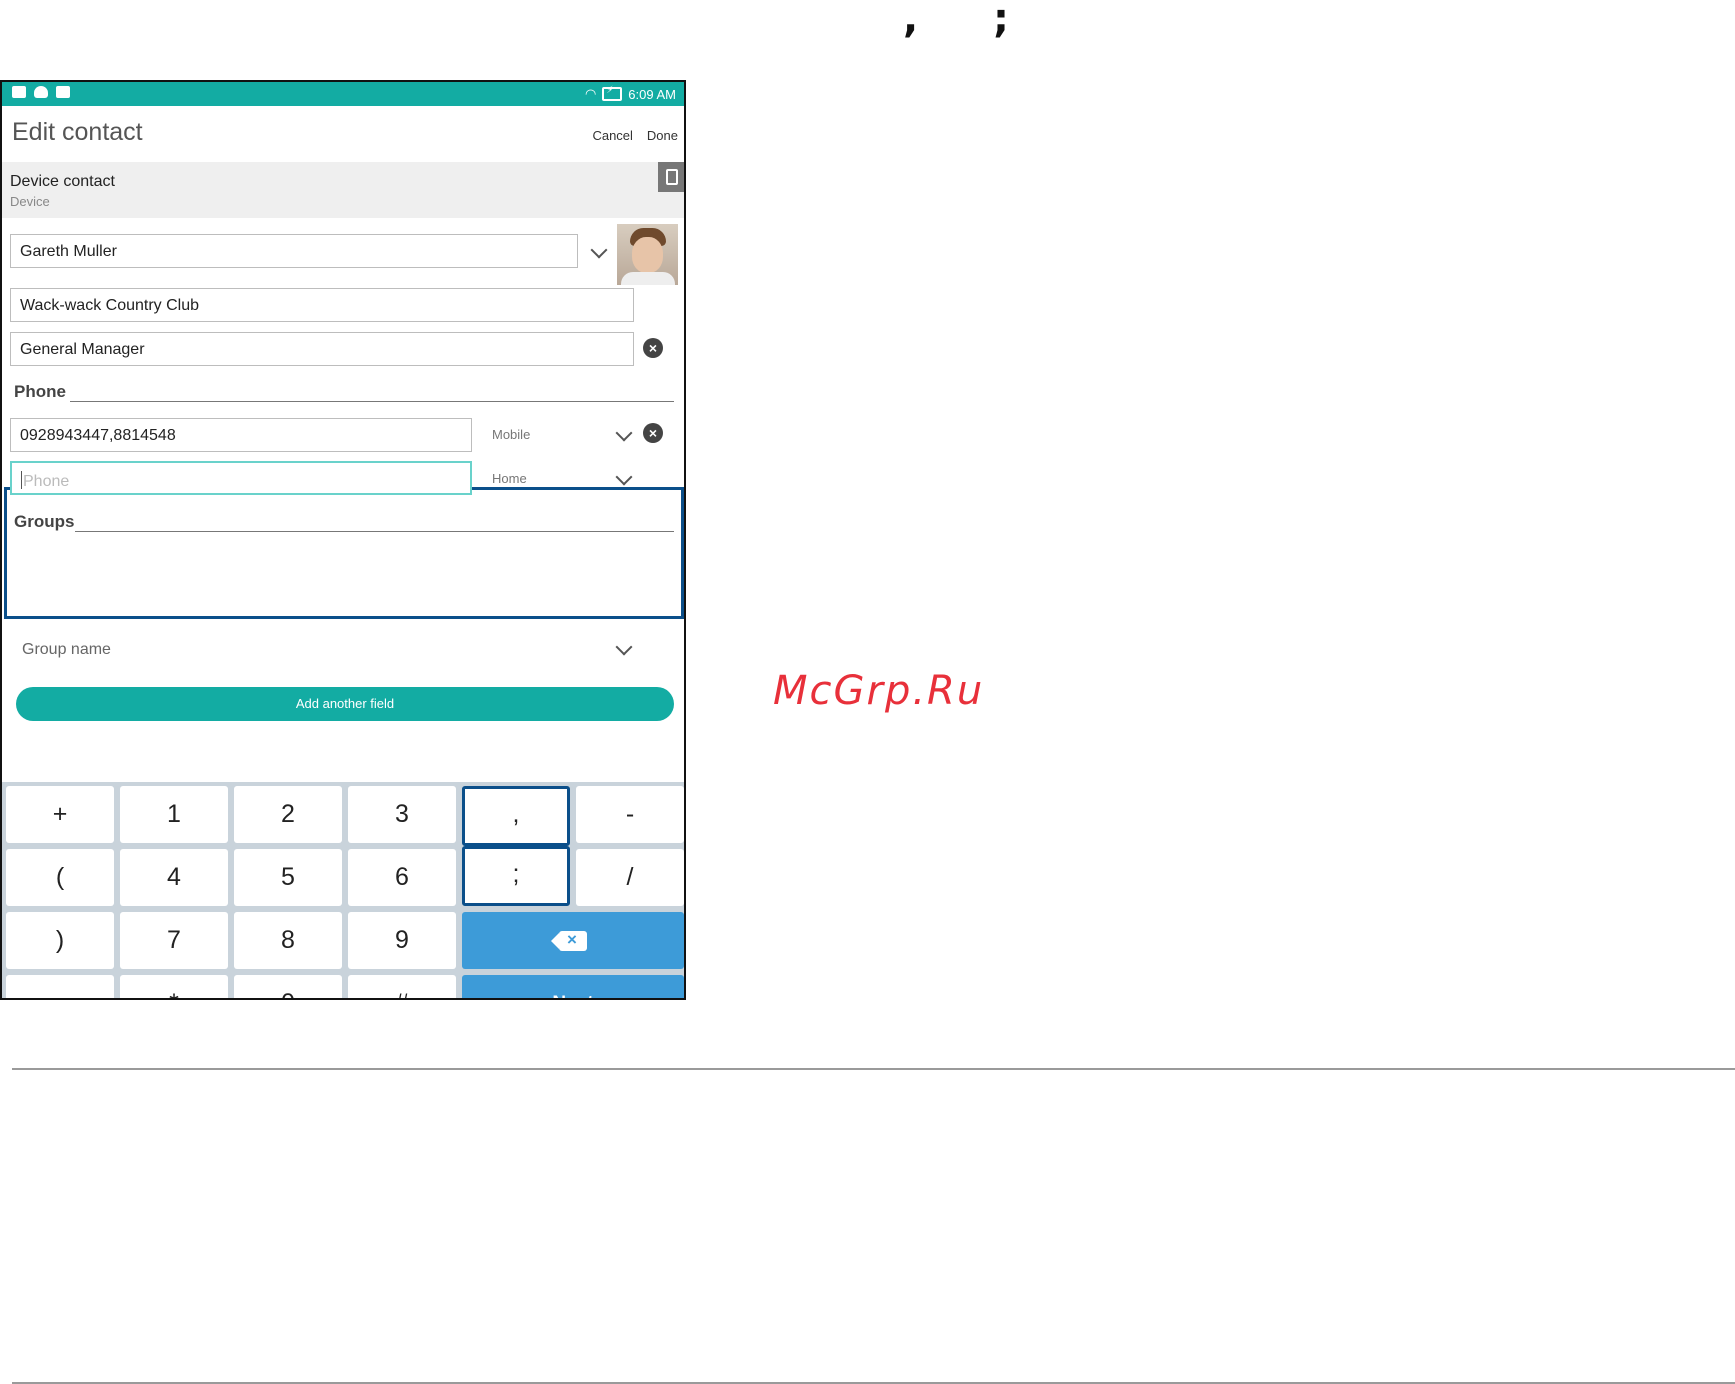 The height and width of the screenshot is (1384, 1735). I want to click on status-bar: ◠ 6:09 AM, so click(343, 94).